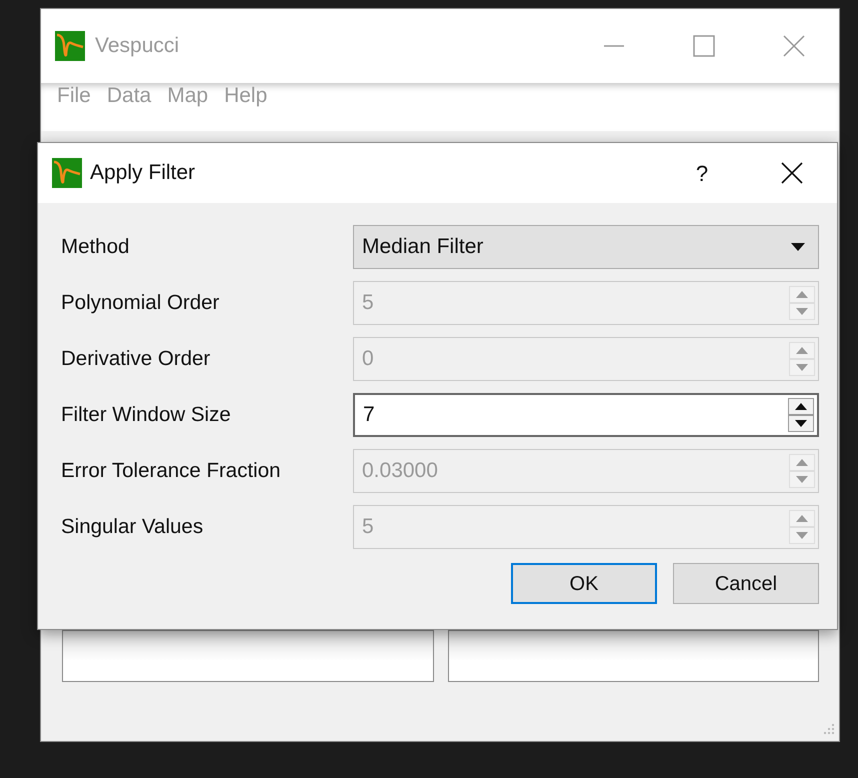 The width and height of the screenshot is (858, 778). What do you see at coordinates (246, 95) in the screenshot?
I see `menu-item: Help` at bounding box center [246, 95].